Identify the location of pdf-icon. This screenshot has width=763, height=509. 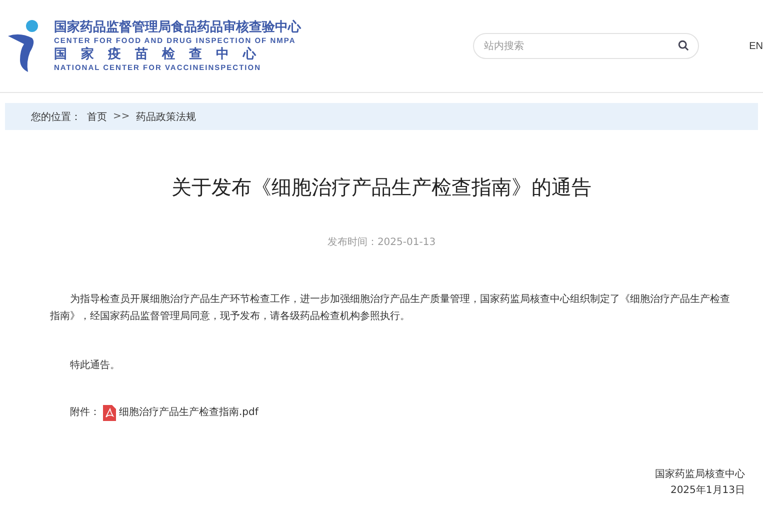
(109, 412).